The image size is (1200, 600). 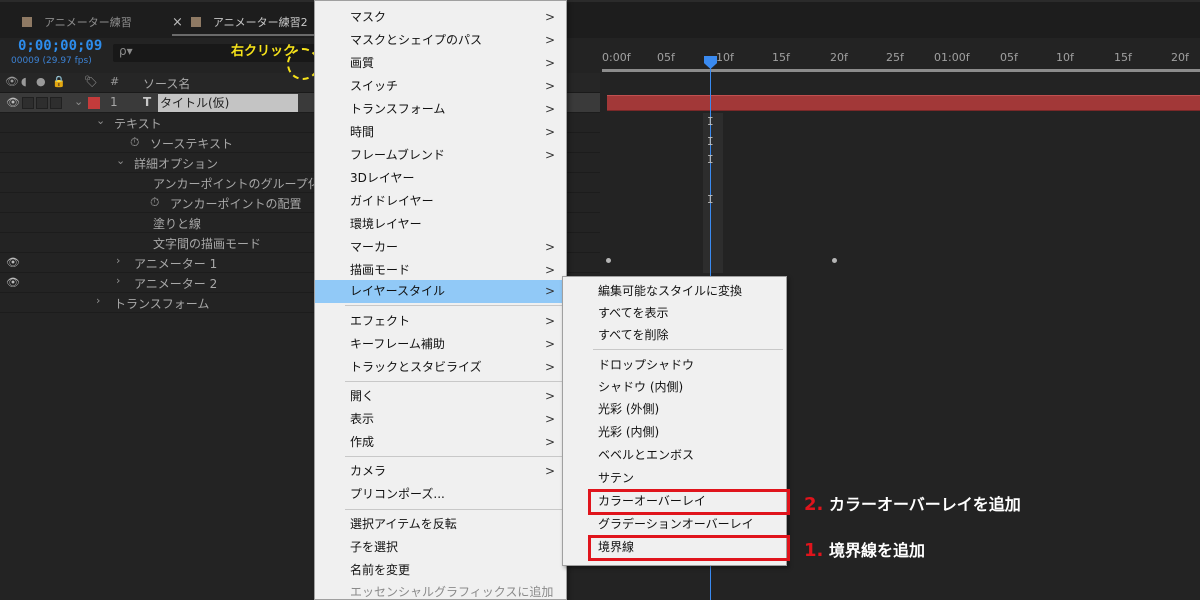 I want to click on menu-item-guide-layer: ガイドレイヤー, so click(x=440, y=201).